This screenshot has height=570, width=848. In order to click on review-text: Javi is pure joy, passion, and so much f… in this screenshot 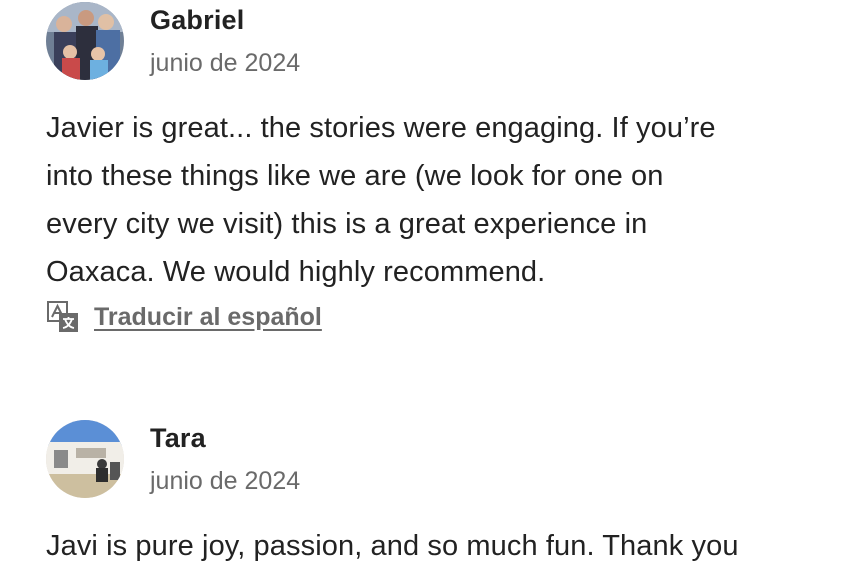, I will do `click(436, 546)`.